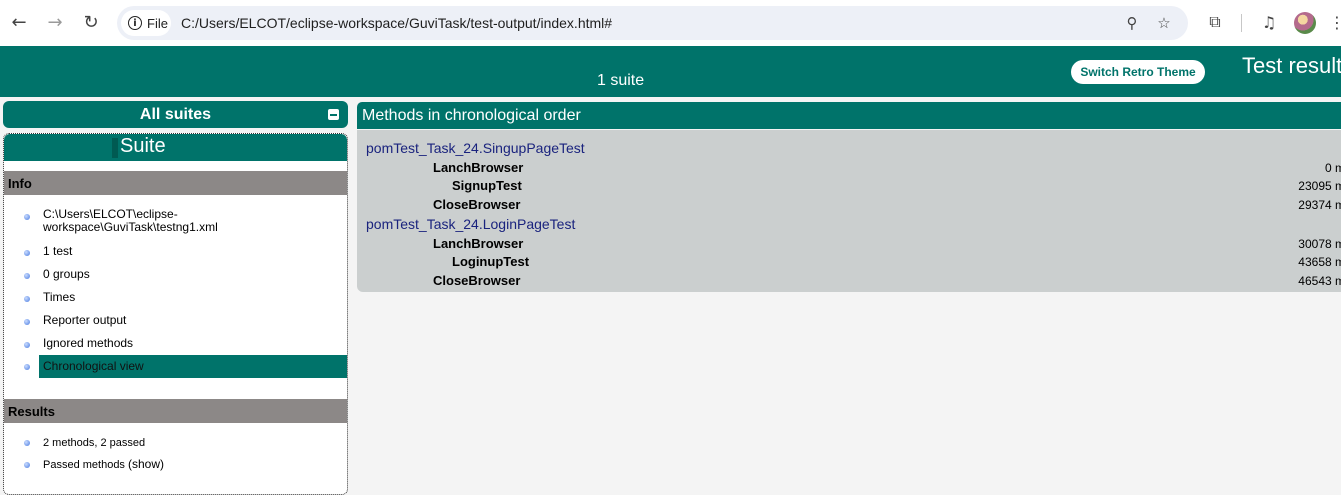 The height and width of the screenshot is (495, 1341). Describe the element at coordinates (185, 320) in the screenshot. I see `reporter-output-link: Reporter output` at that location.